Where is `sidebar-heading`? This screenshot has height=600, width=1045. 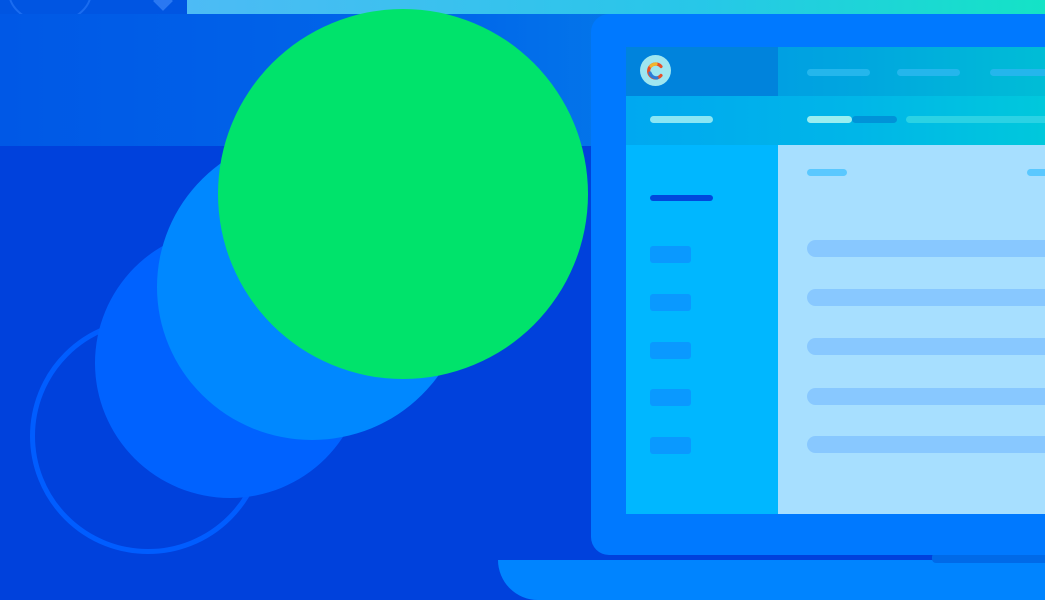
sidebar-heading is located at coordinates (681, 198).